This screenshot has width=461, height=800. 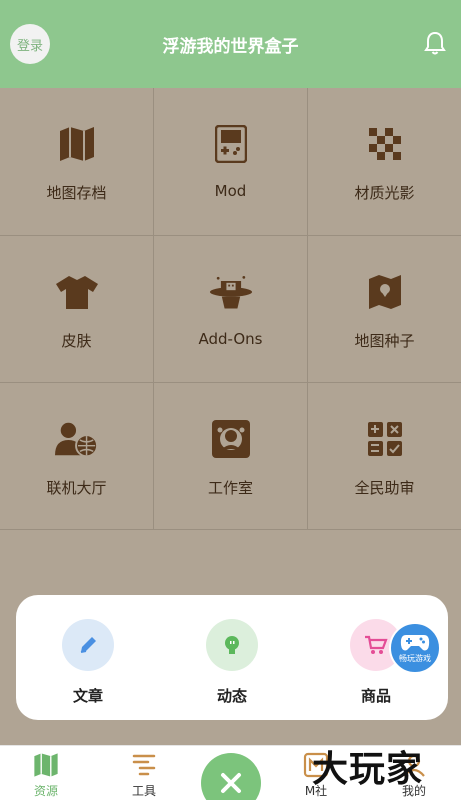 I want to click on grid-item-label: 地图种子, so click(x=384, y=341).